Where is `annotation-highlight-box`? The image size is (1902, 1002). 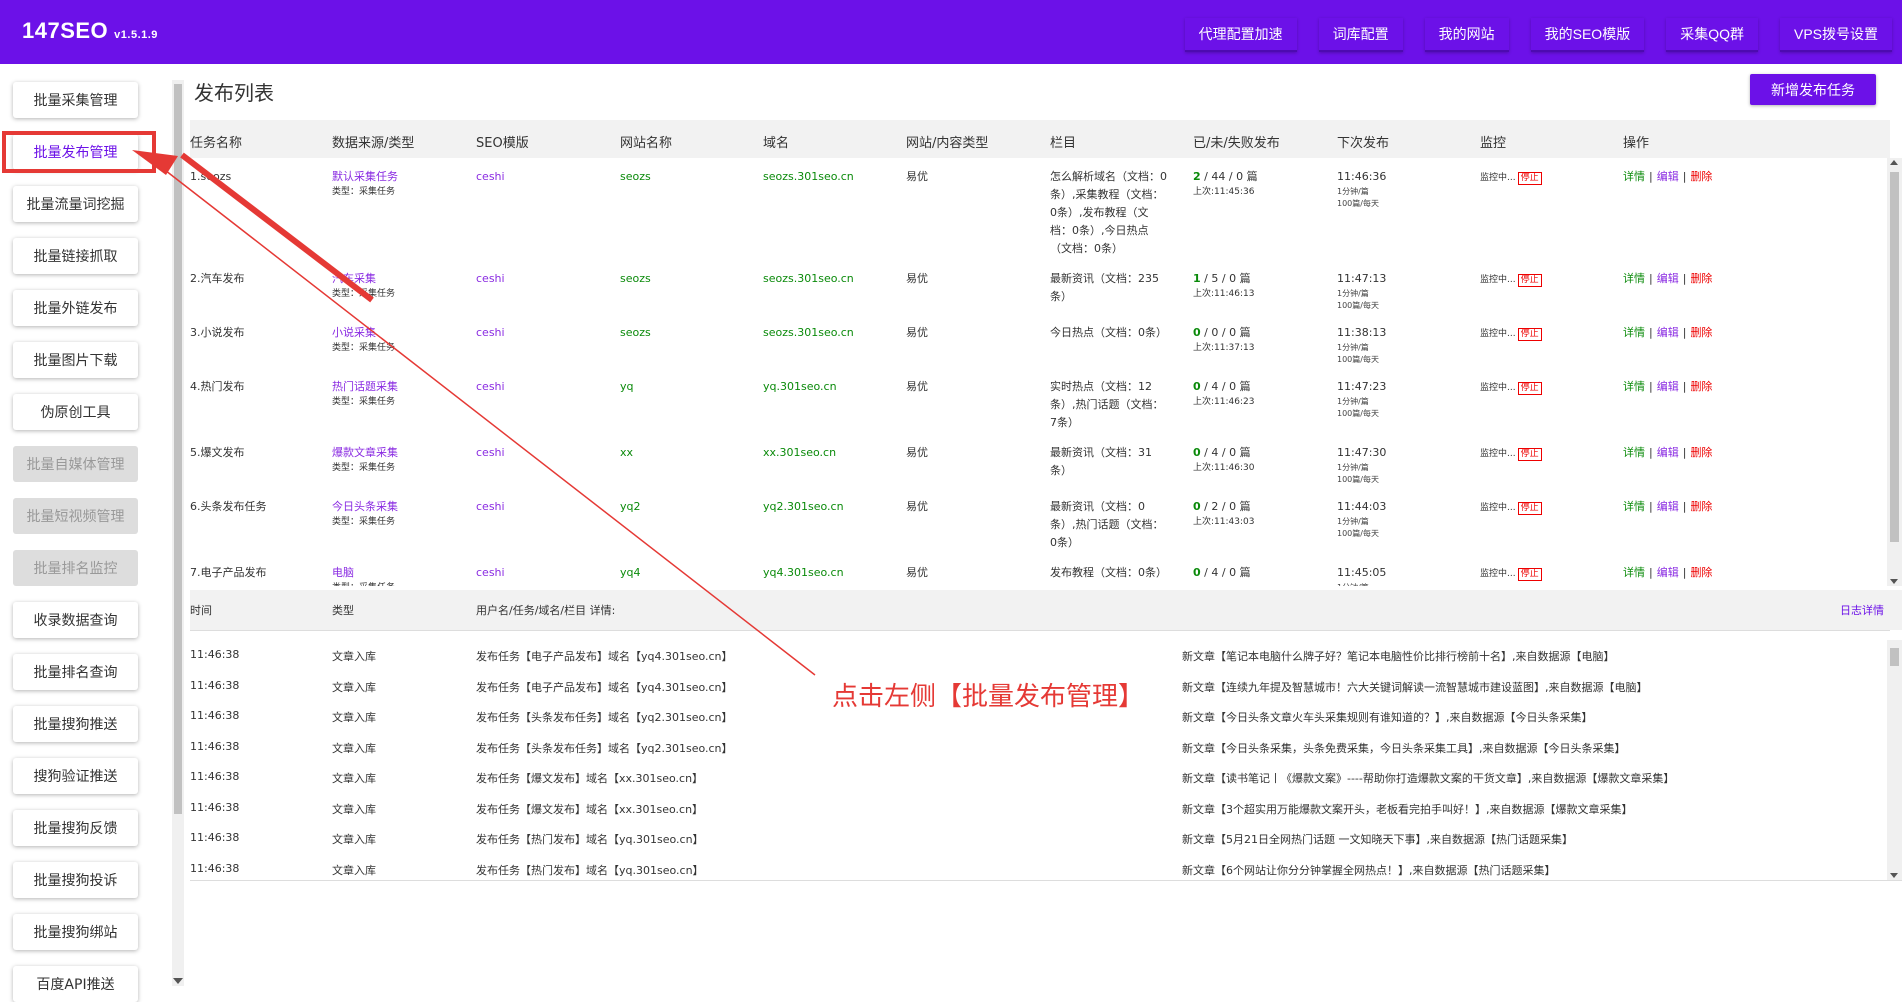
annotation-highlight-box is located at coordinates (79, 152).